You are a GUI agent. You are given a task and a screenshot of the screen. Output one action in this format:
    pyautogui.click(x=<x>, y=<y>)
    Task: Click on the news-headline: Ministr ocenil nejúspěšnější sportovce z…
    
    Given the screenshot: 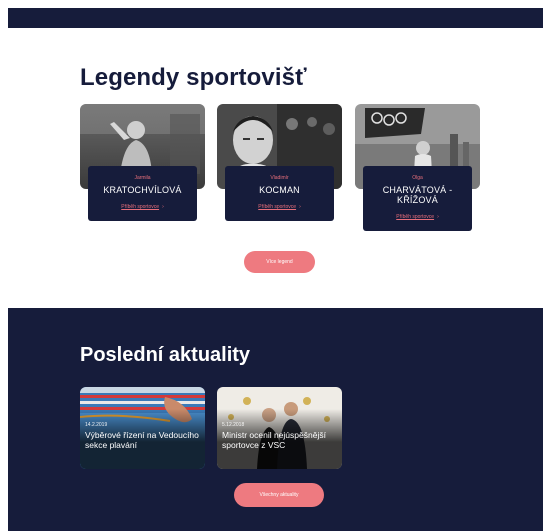 What is the action you would take?
    pyautogui.click(x=274, y=440)
    